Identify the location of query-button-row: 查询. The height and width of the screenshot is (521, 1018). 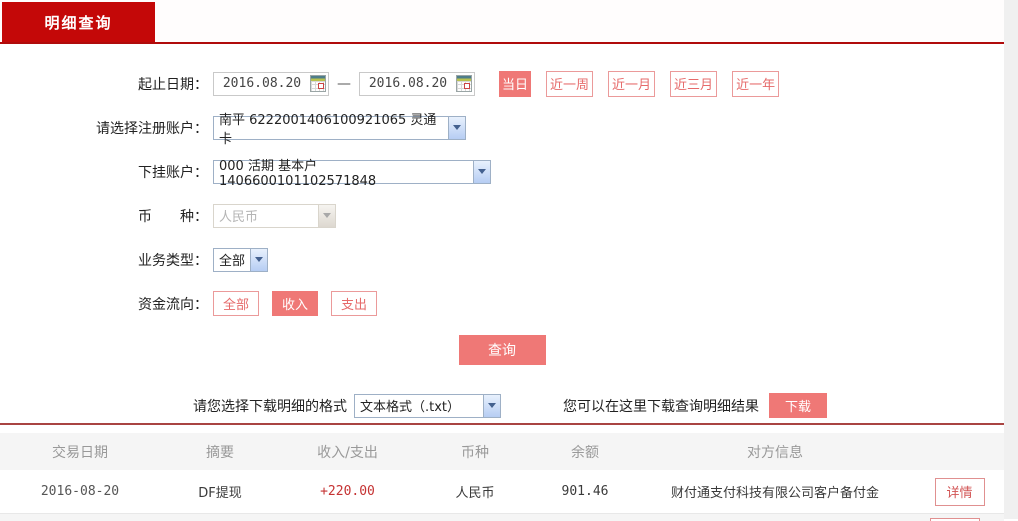
(502, 350).